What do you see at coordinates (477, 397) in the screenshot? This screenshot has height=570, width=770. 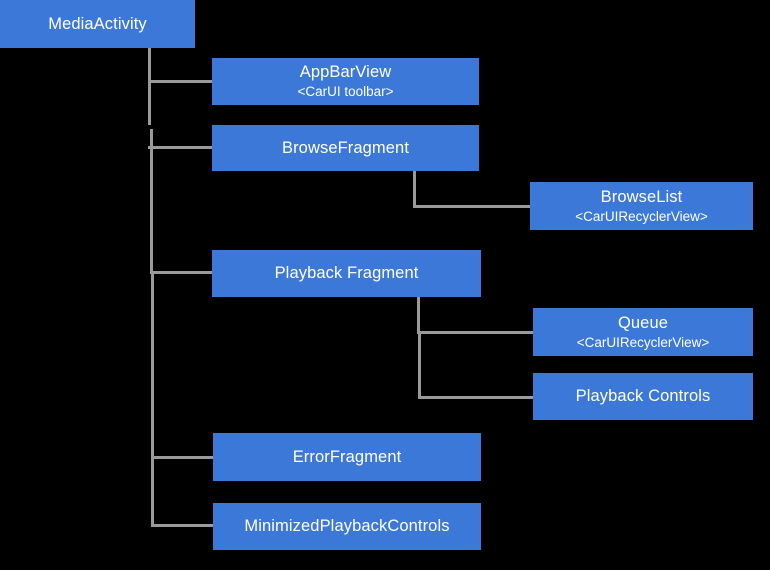 I see `connector-branch-playback-controls` at bounding box center [477, 397].